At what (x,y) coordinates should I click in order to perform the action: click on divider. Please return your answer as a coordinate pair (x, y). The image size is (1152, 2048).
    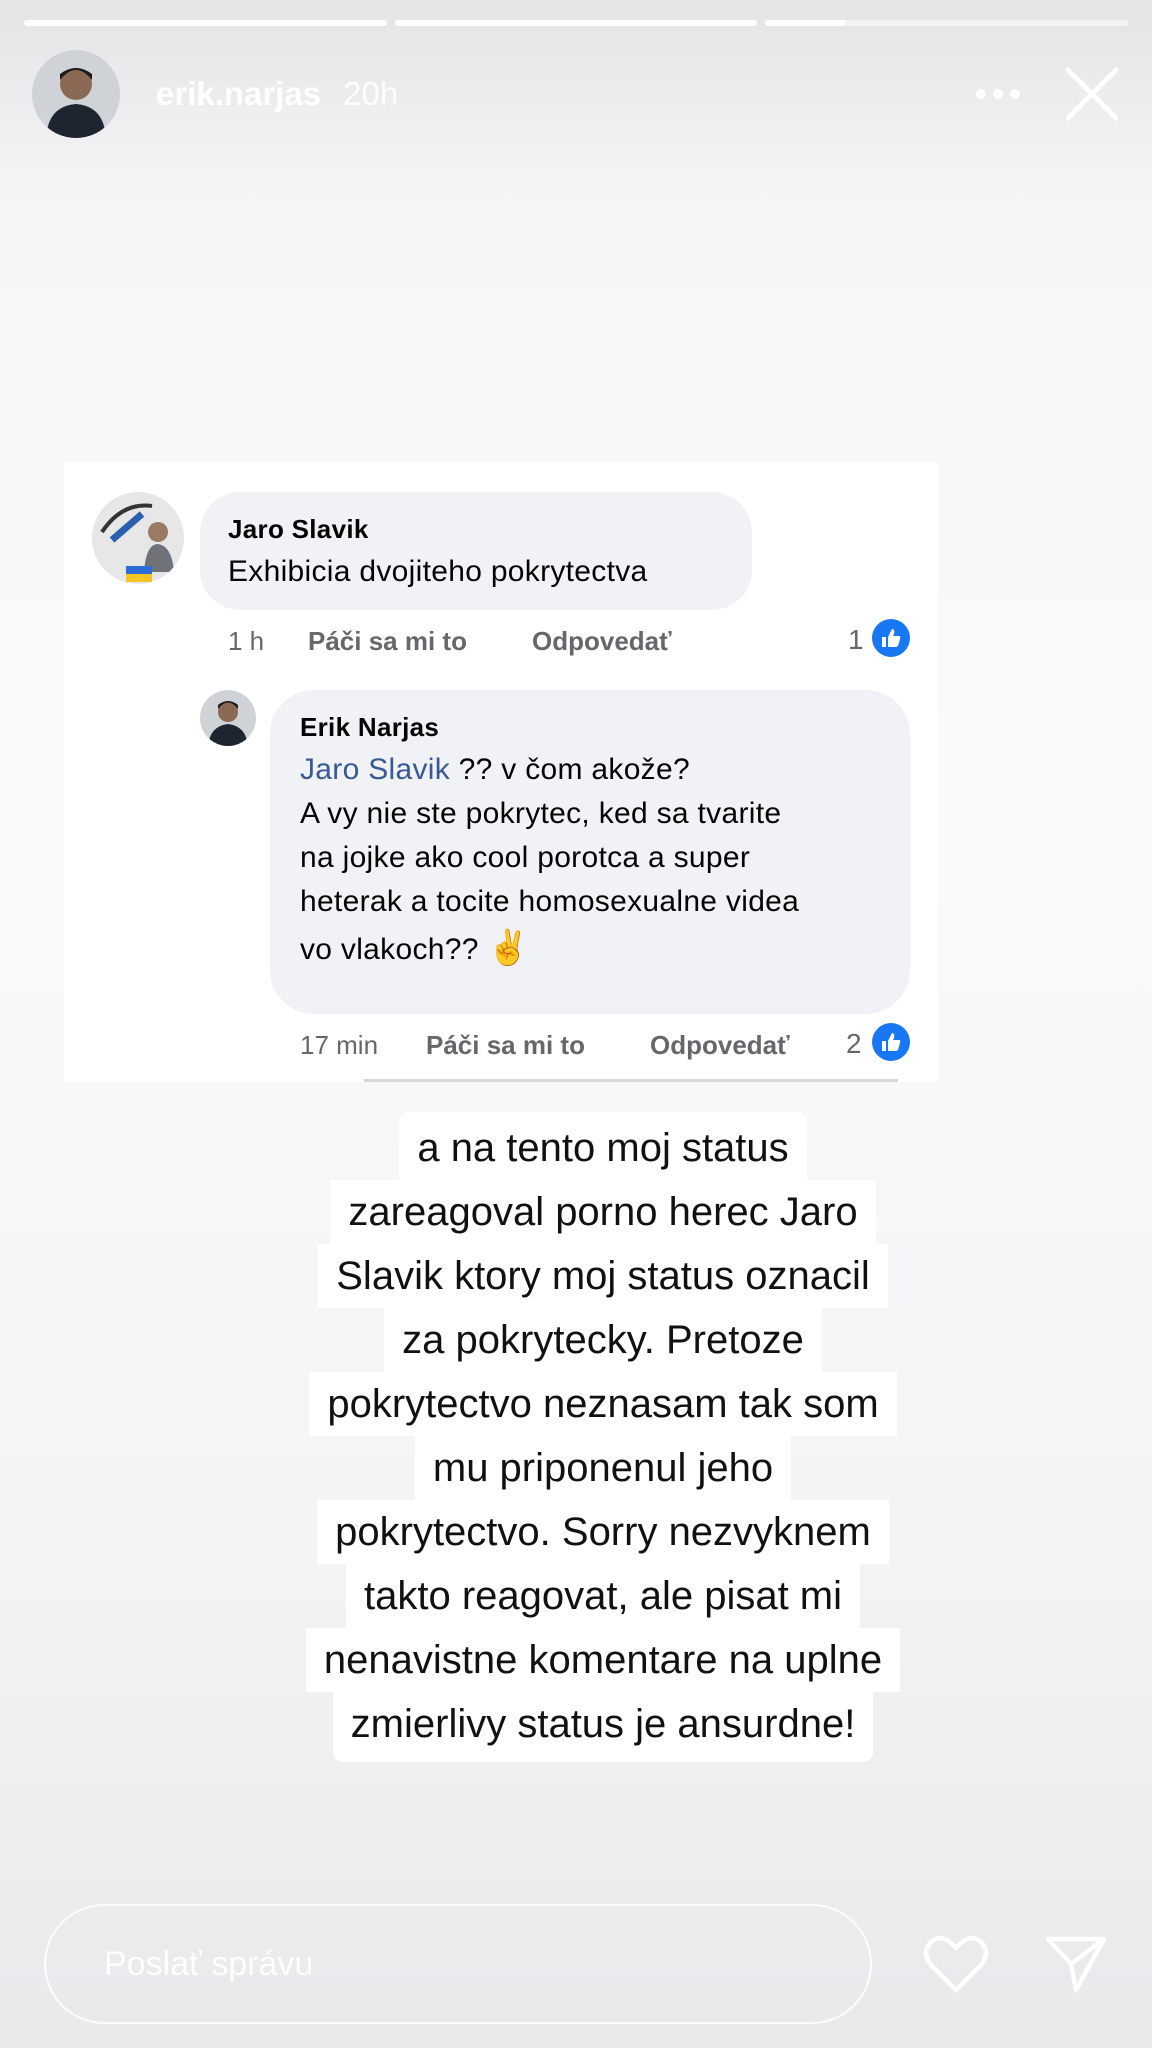
    Looking at the image, I should click on (631, 1080).